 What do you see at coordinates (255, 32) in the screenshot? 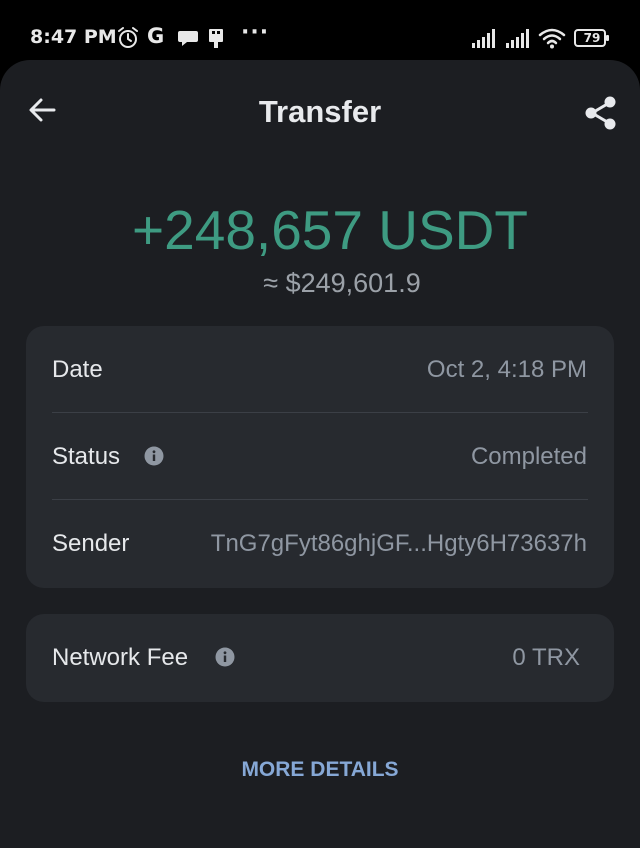
I see `more-dots-icon: ···` at bounding box center [255, 32].